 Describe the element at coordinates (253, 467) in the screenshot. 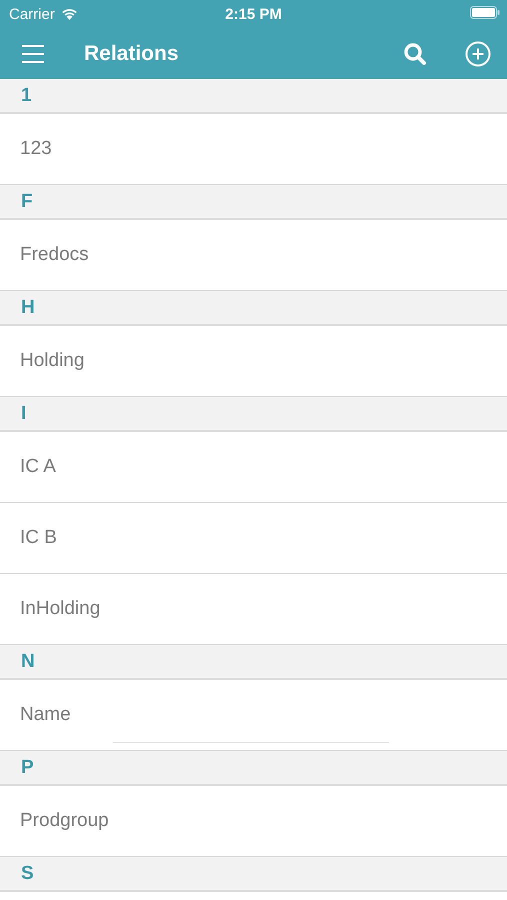

I see `relation-row: IC A` at that location.